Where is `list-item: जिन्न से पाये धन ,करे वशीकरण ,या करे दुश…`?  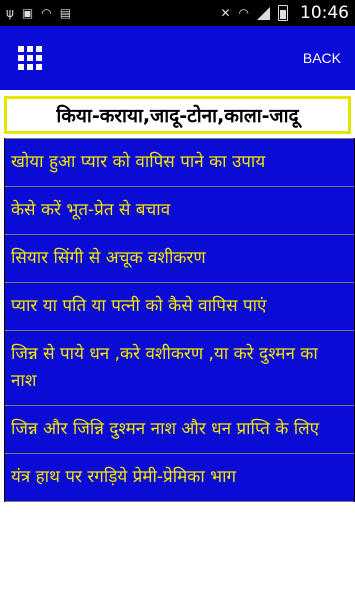 list-item: जिन्न से पाये धन ,करे वशीकरण ,या करे दुश… is located at coordinates (179, 367).